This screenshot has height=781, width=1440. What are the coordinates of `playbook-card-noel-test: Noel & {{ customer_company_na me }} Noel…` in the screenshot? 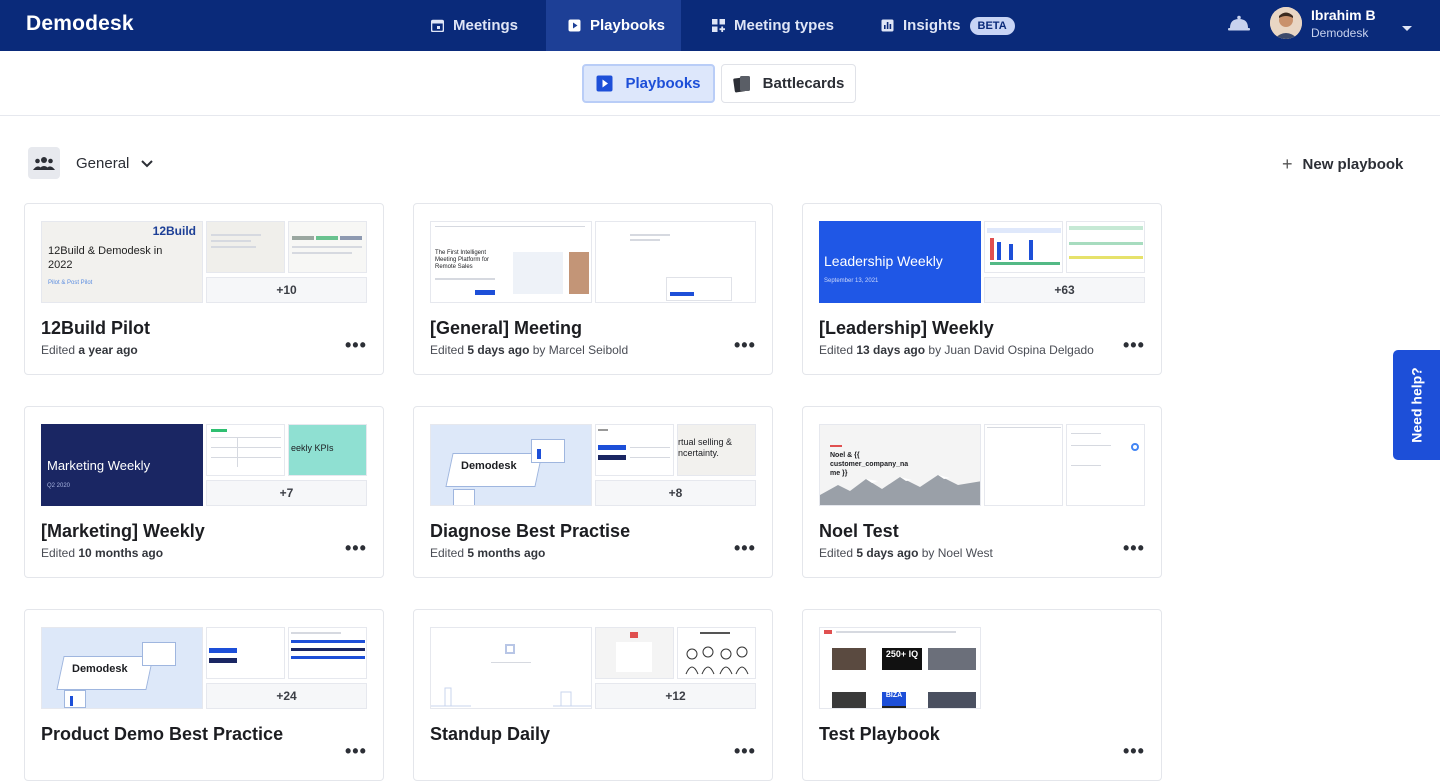 It's located at (982, 492).